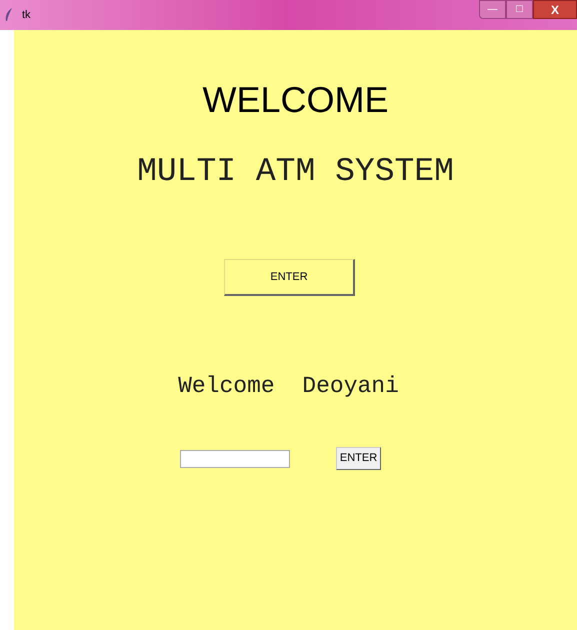  What do you see at coordinates (9, 15) in the screenshot?
I see `feather-icon` at bounding box center [9, 15].